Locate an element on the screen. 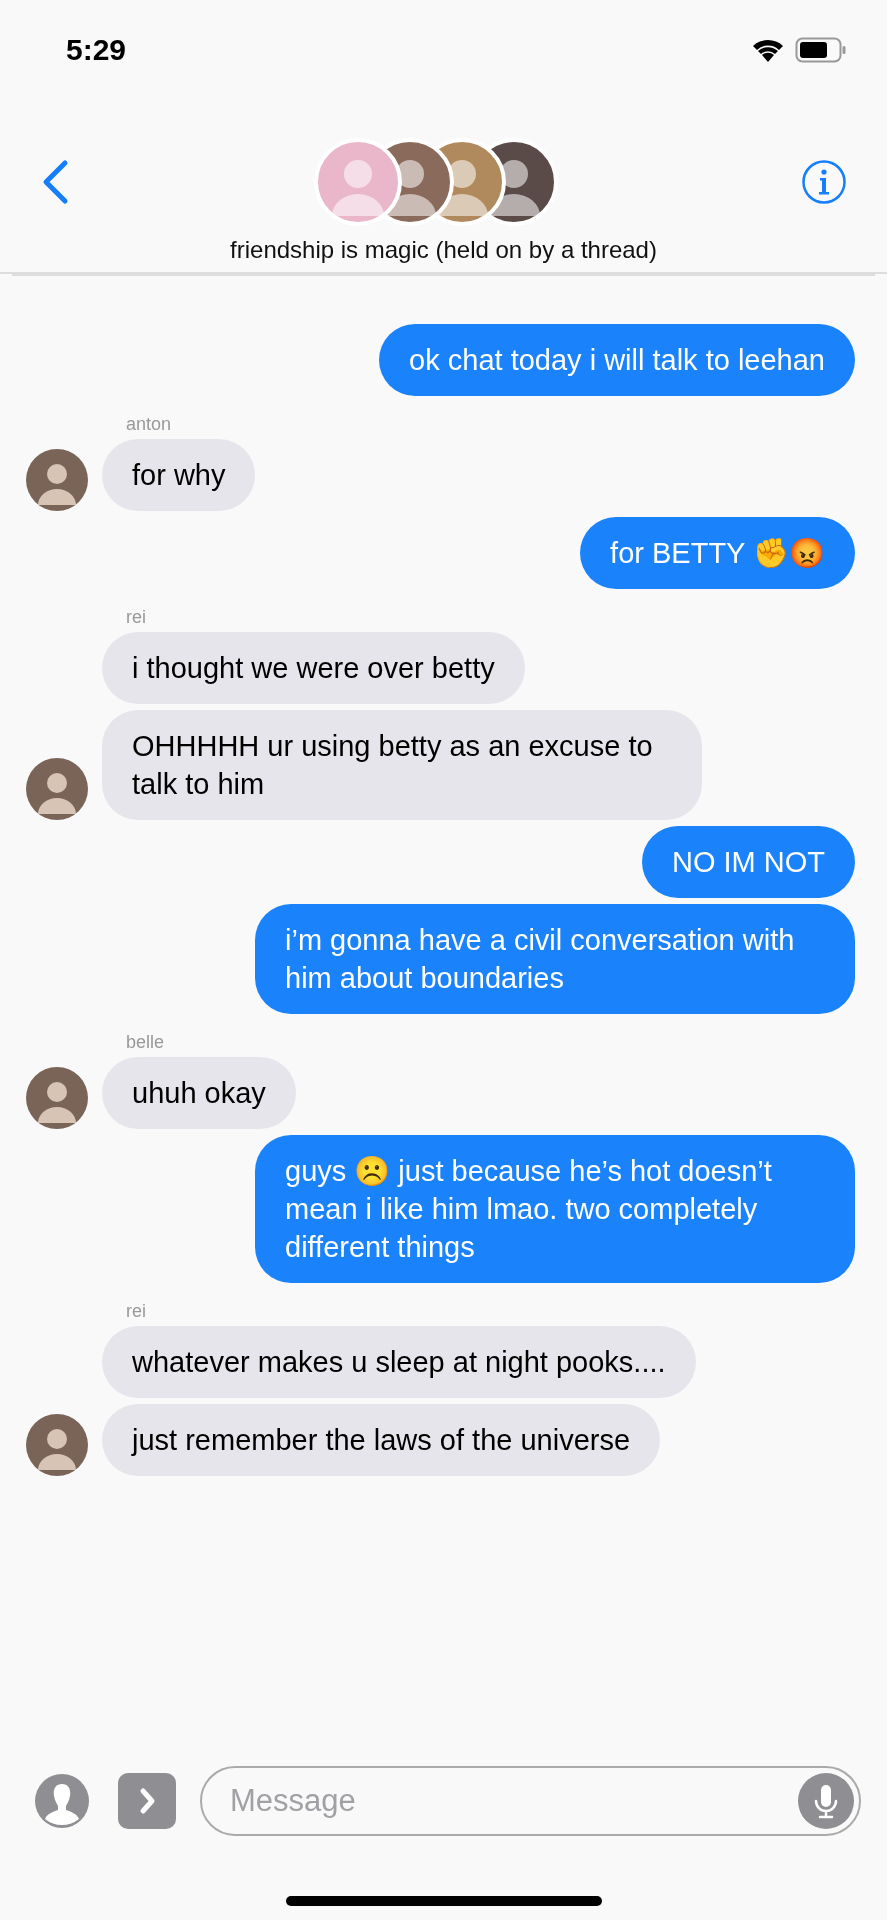  conversation-title: friendship is magic (held on by a thread) is located at coordinates (443, 250).